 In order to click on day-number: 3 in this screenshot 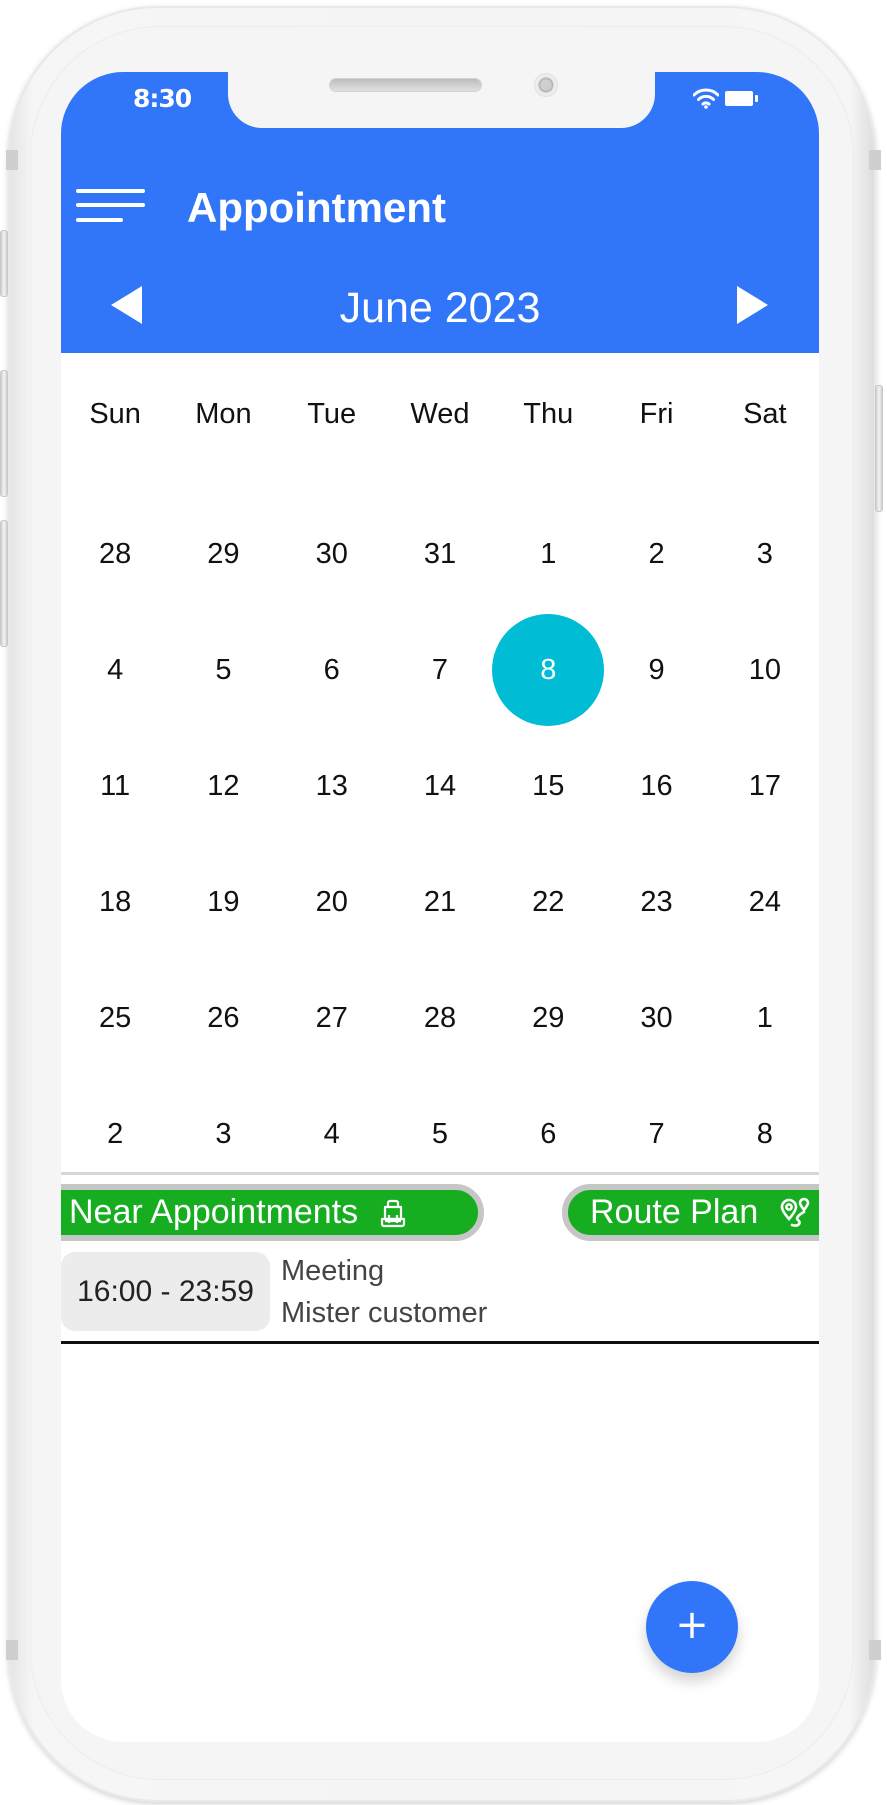, I will do `click(764, 554)`.